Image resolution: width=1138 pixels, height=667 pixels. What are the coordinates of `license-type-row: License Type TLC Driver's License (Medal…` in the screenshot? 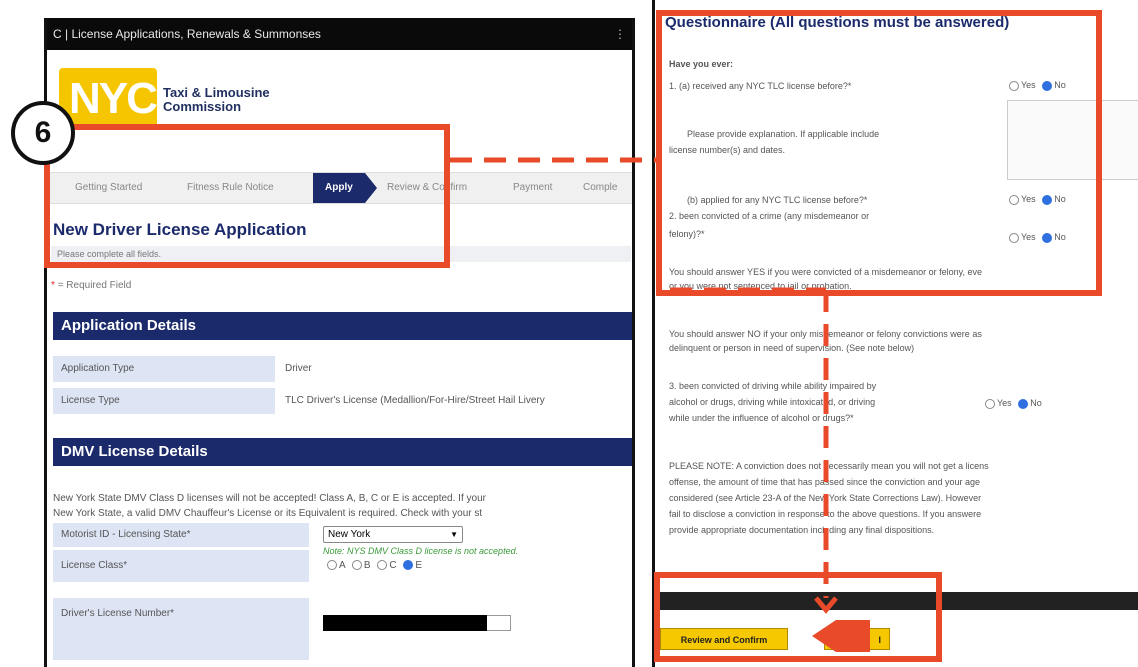 It's located at (342, 401).